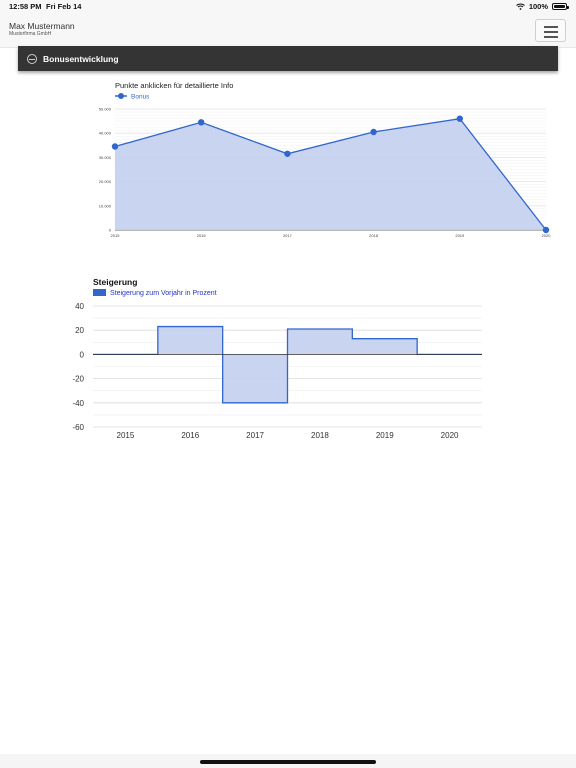 The width and height of the screenshot is (576, 768). What do you see at coordinates (105, 133) in the screenshot?
I see `chart1-y-tick-label: 40.000` at bounding box center [105, 133].